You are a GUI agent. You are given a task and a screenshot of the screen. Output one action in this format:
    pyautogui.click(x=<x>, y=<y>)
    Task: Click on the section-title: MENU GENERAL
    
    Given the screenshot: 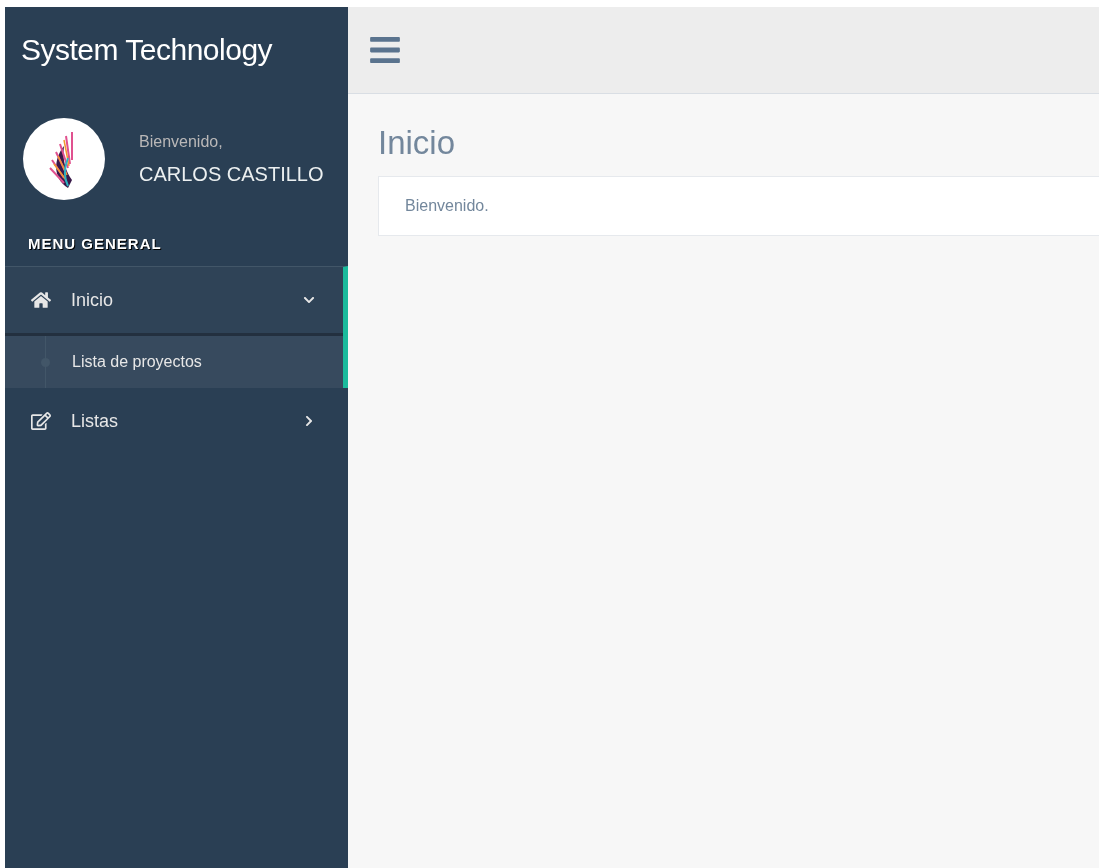 What is the action you would take?
    pyautogui.click(x=95, y=244)
    